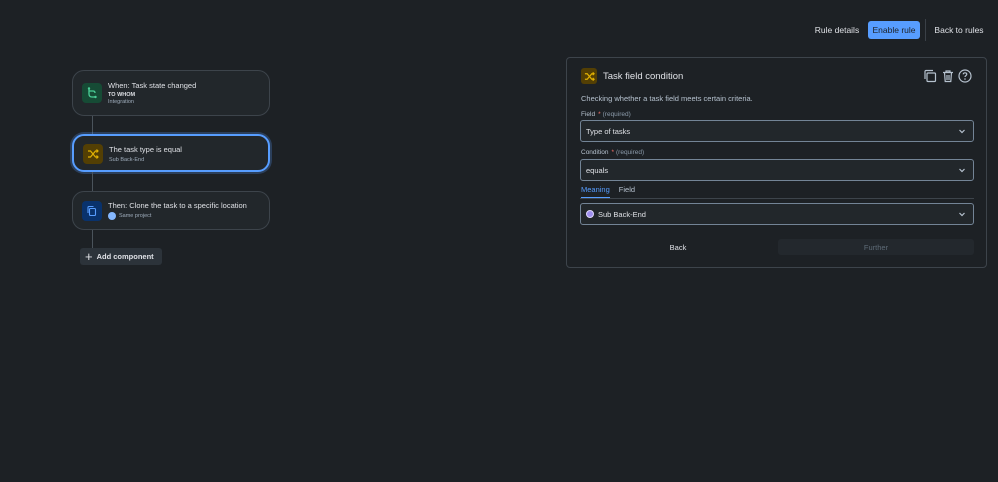 Image resolution: width=998 pixels, height=482 pixels. What do you see at coordinates (777, 198) in the screenshot?
I see `tab-divider` at bounding box center [777, 198].